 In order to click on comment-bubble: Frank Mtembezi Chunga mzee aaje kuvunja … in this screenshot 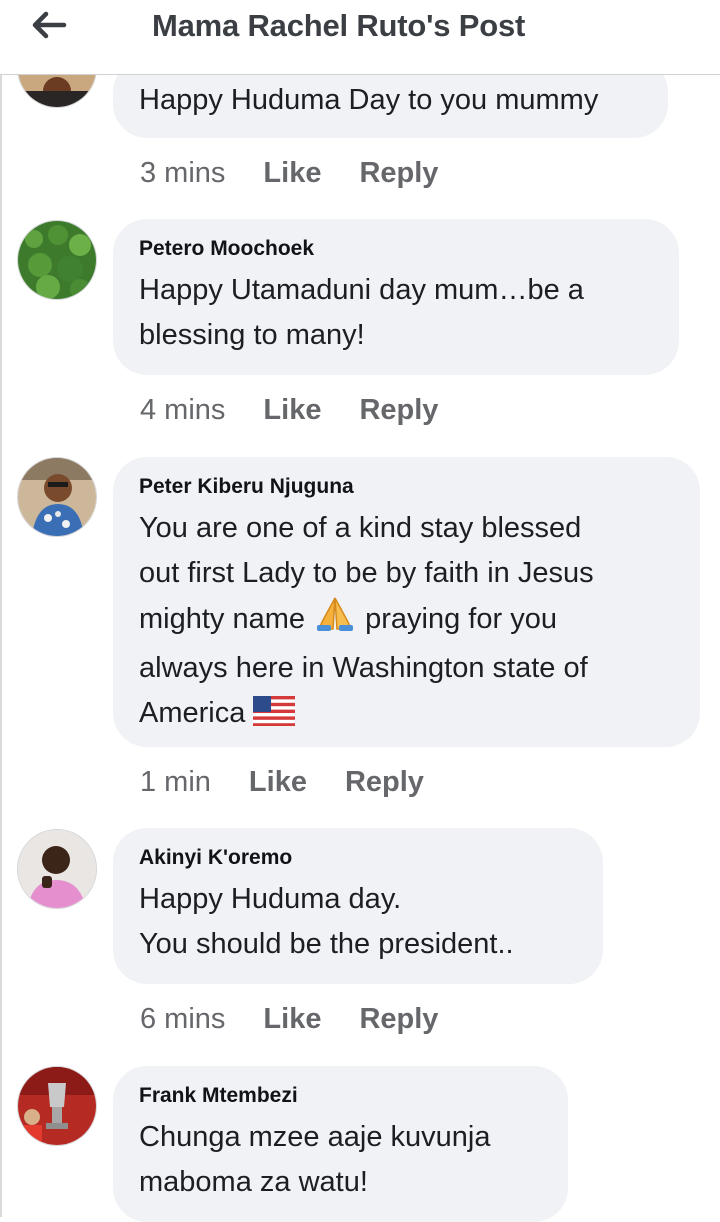, I will do `click(340, 1144)`.